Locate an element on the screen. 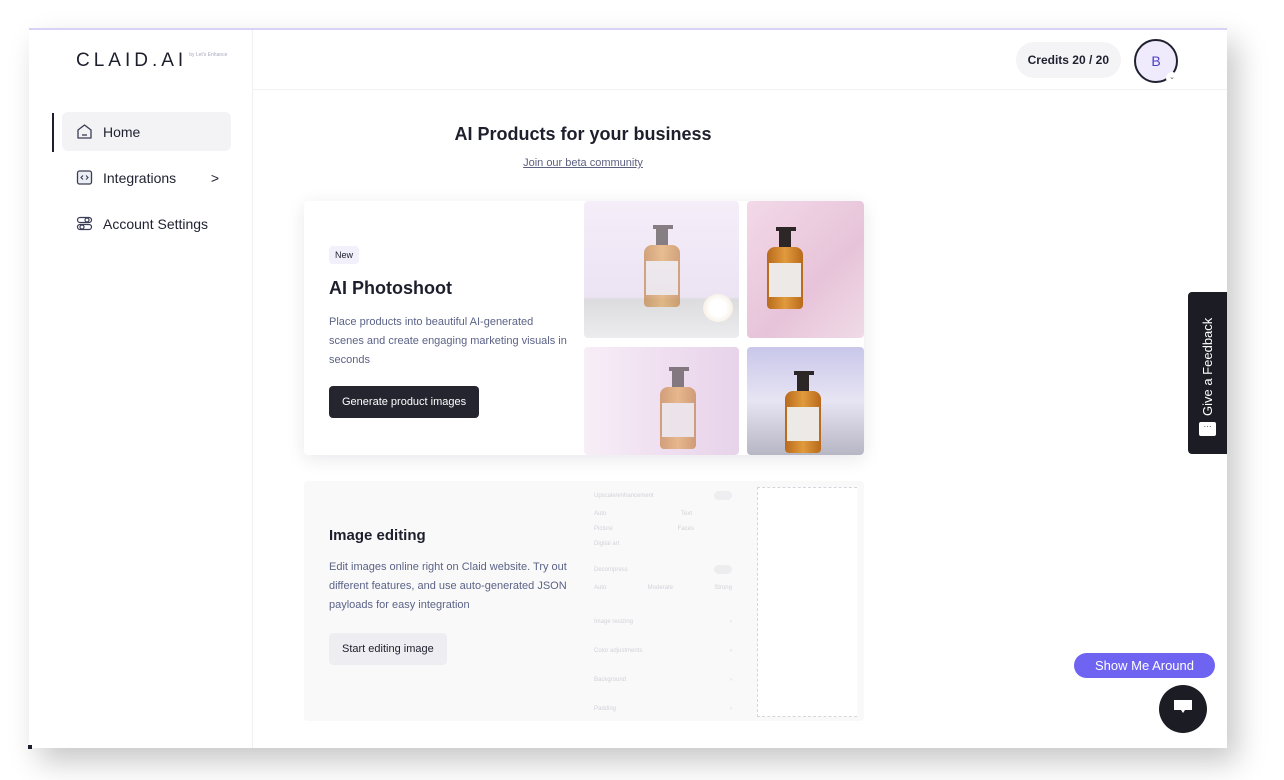 The image size is (1284, 780). sidebar-item-integrations: Integrations > is located at coordinates (146, 177).